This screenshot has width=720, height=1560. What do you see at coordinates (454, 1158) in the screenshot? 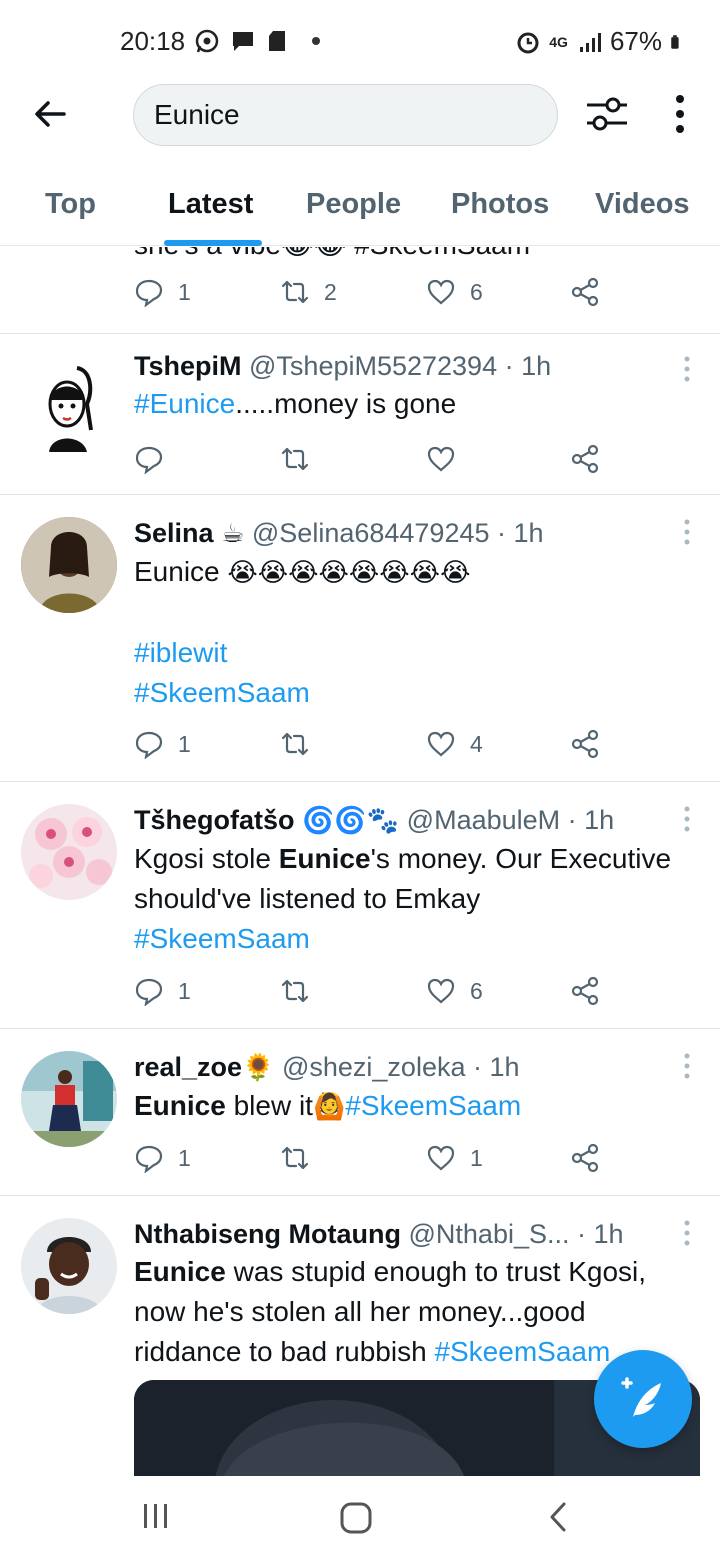
I see `like-button: 1` at bounding box center [454, 1158].